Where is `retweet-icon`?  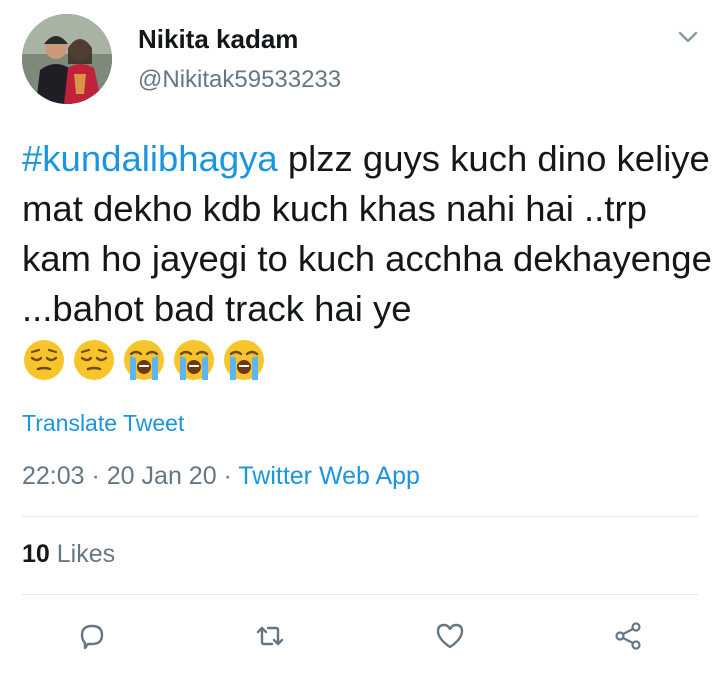 retweet-icon is located at coordinates (270, 636).